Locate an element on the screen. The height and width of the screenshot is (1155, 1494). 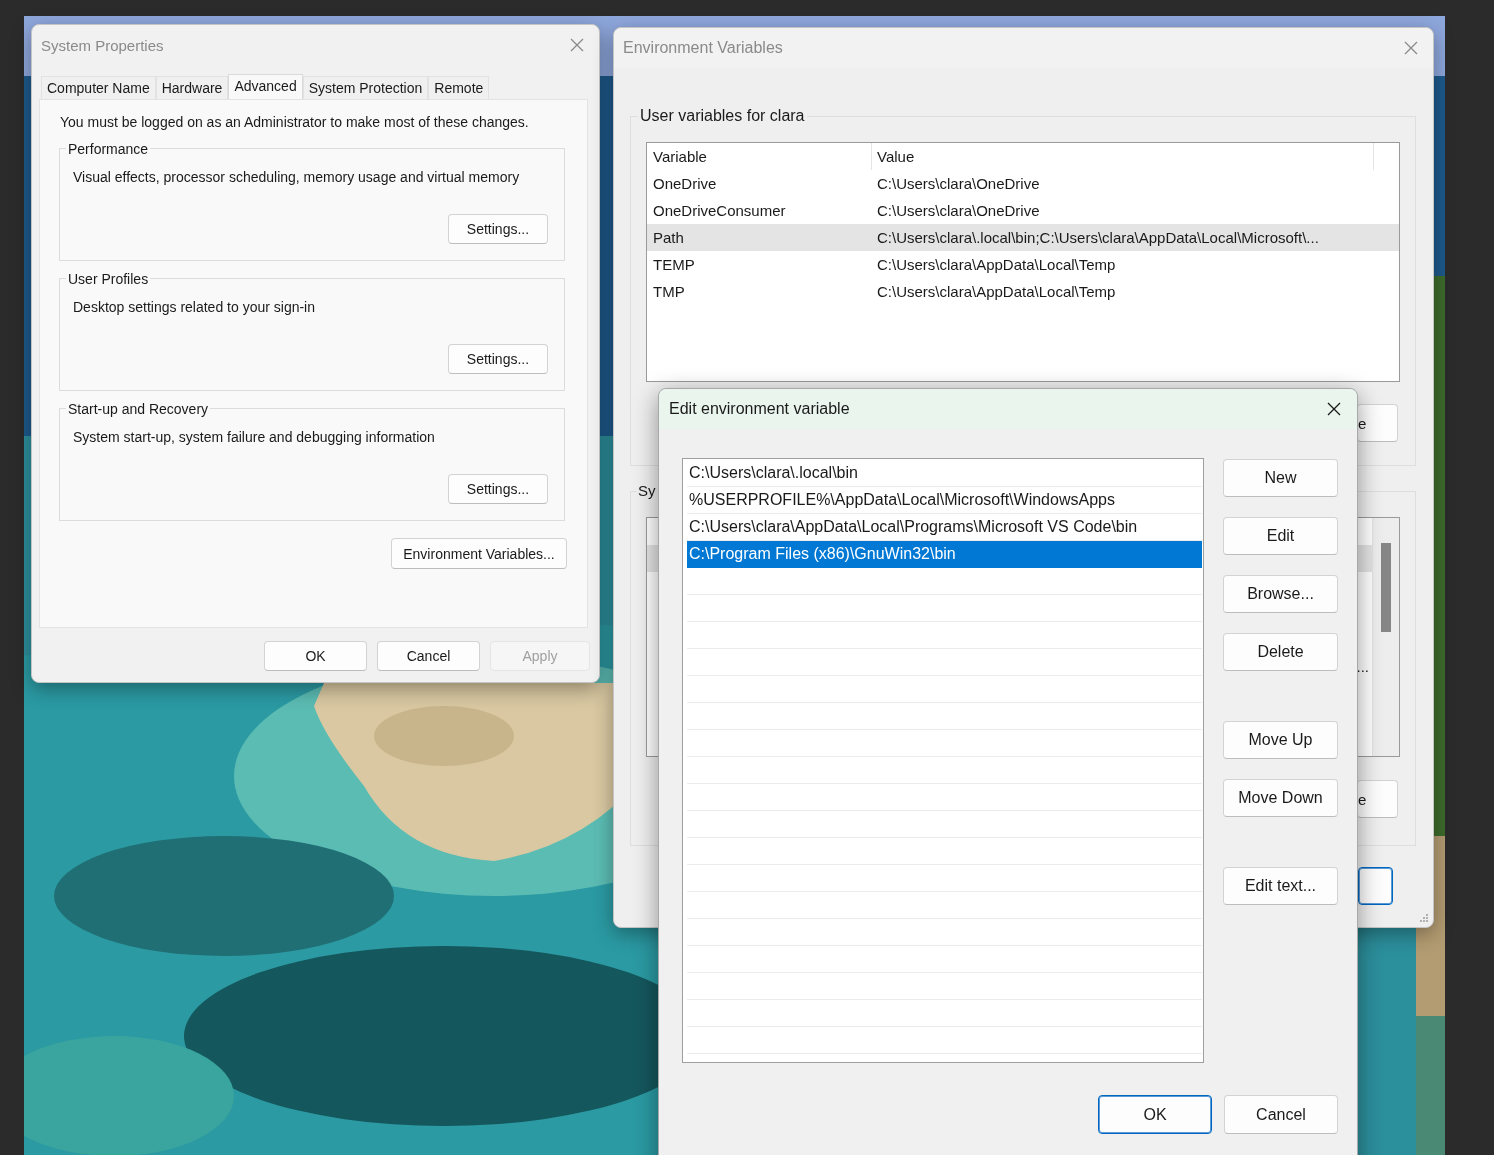
resize-grip-icon is located at coordinates (1424, 918).